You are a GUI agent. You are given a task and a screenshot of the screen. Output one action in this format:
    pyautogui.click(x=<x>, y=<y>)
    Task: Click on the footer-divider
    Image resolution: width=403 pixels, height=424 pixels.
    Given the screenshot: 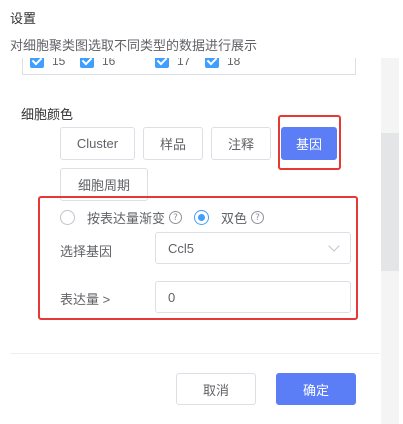 What is the action you would take?
    pyautogui.click(x=195, y=353)
    